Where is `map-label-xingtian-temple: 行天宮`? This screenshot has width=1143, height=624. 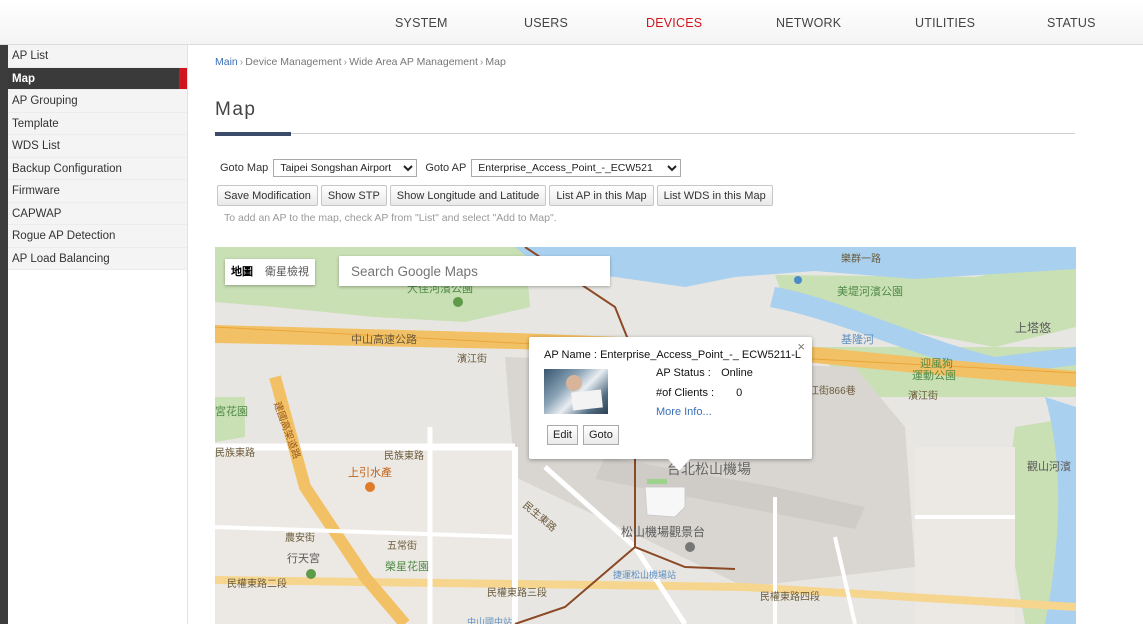 map-label-xingtian-temple: 行天宮 is located at coordinates (303, 559).